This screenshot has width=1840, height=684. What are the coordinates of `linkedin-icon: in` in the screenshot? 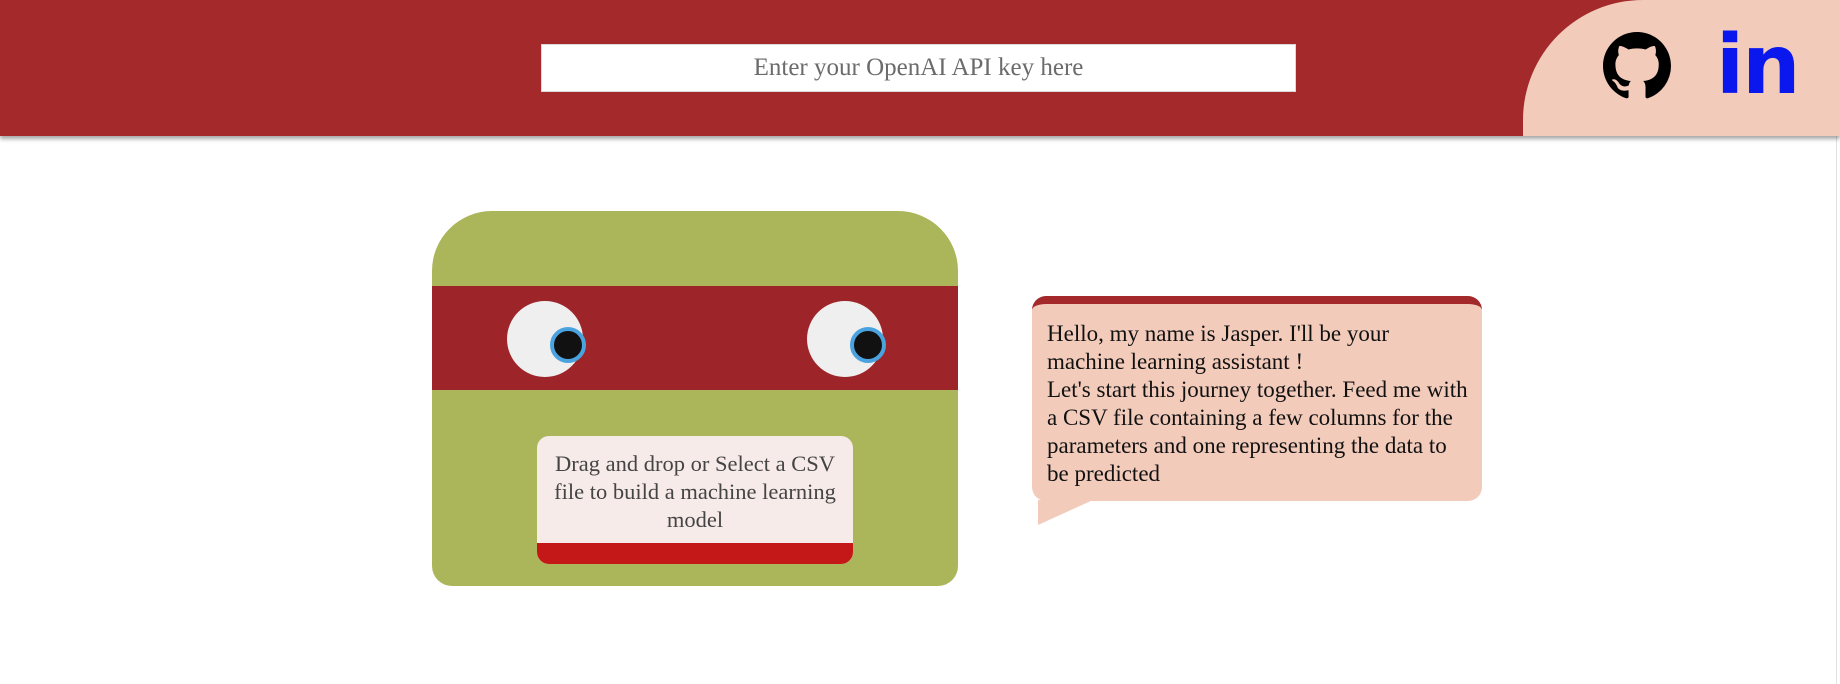 It's located at (1758, 65).